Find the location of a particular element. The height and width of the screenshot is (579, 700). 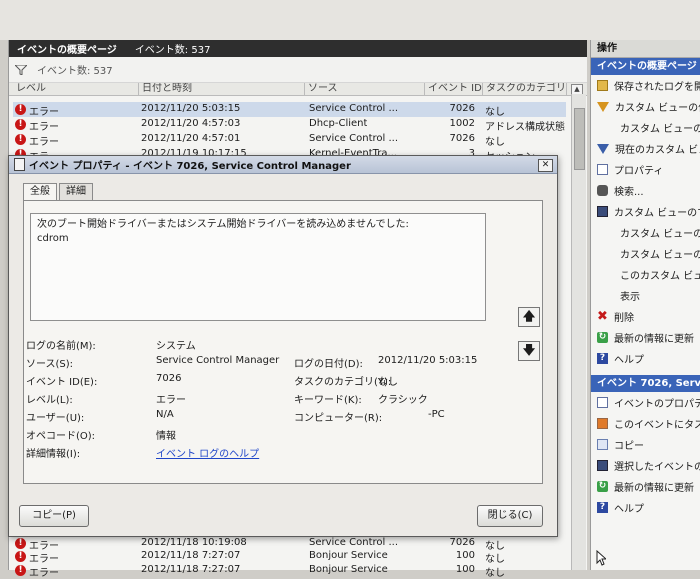

action-label: 選択したイベントの保存 is located at coordinates (657, 467).